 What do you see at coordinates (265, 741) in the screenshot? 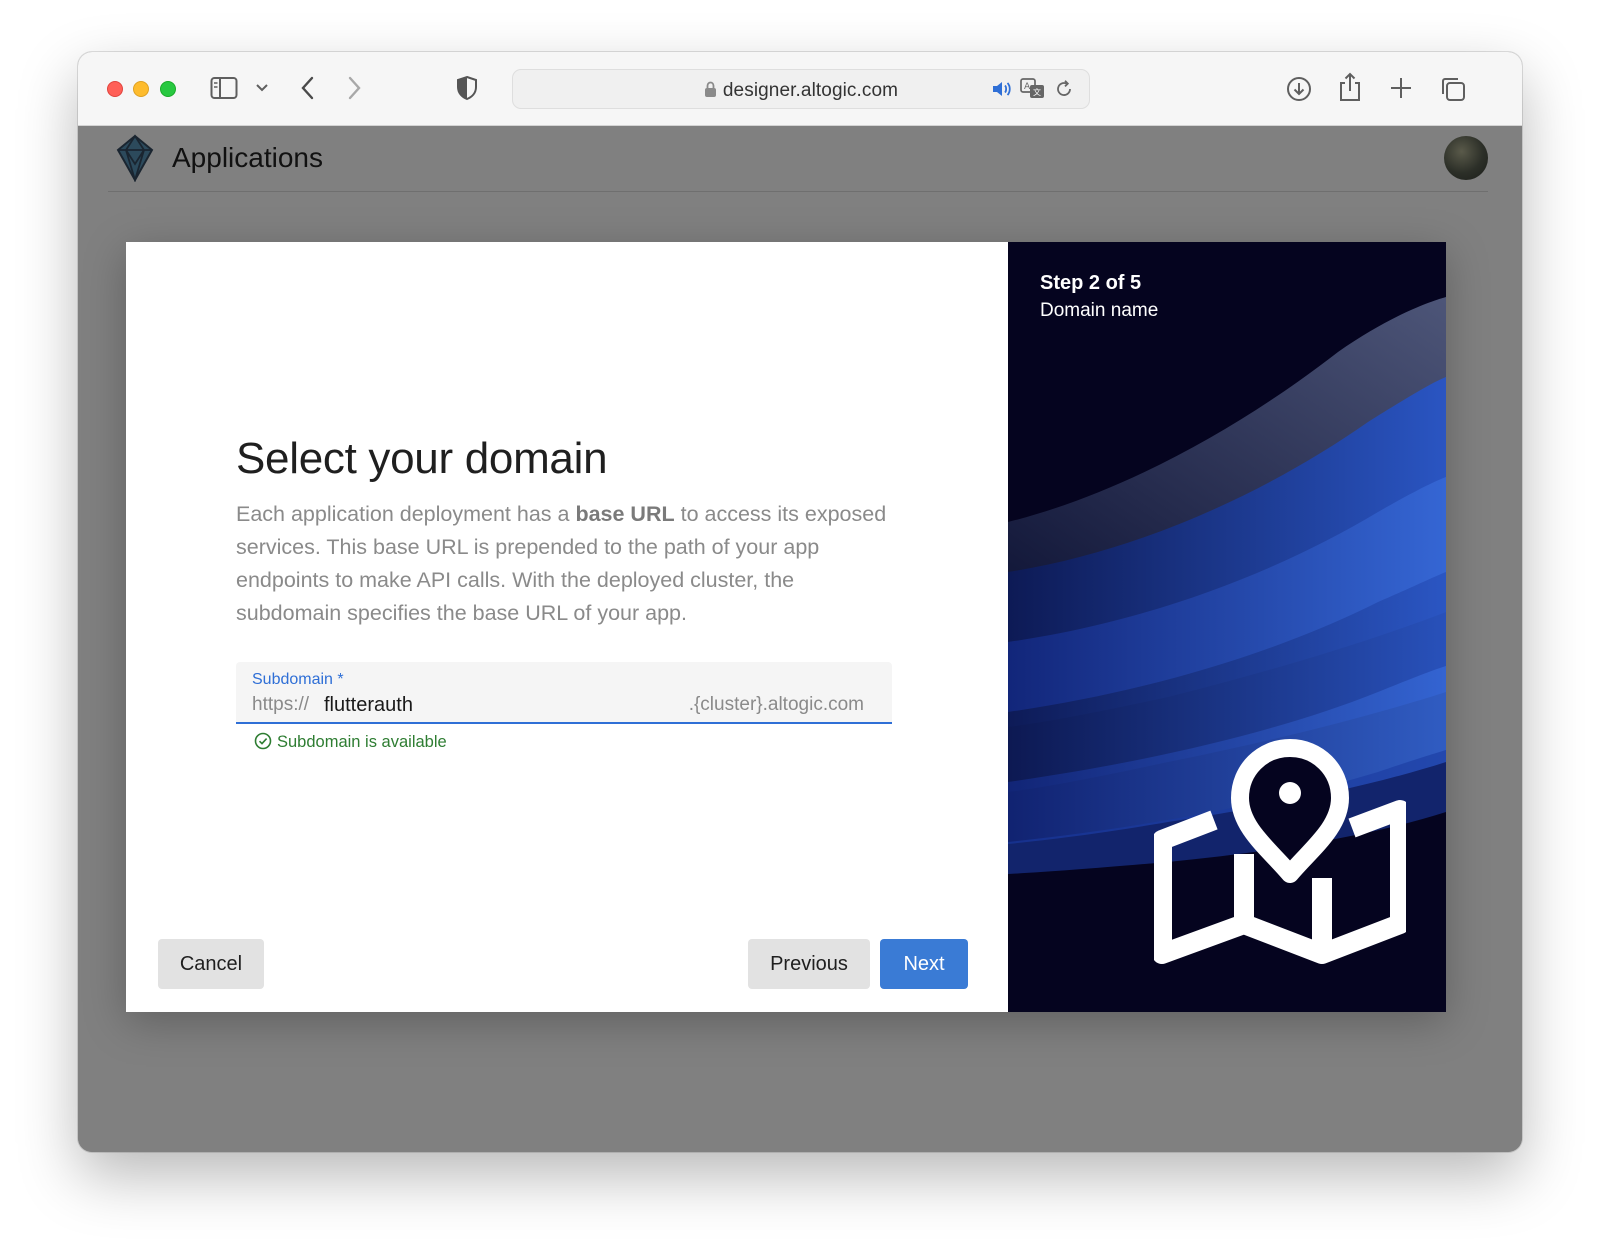
I see `check-circle-icon` at bounding box center [265, 741].